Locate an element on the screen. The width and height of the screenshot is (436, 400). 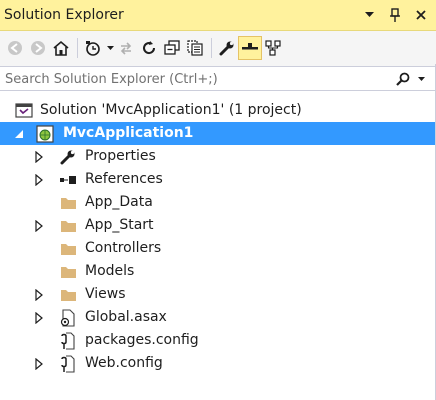
home-icon is located at coordinates (61, 48).